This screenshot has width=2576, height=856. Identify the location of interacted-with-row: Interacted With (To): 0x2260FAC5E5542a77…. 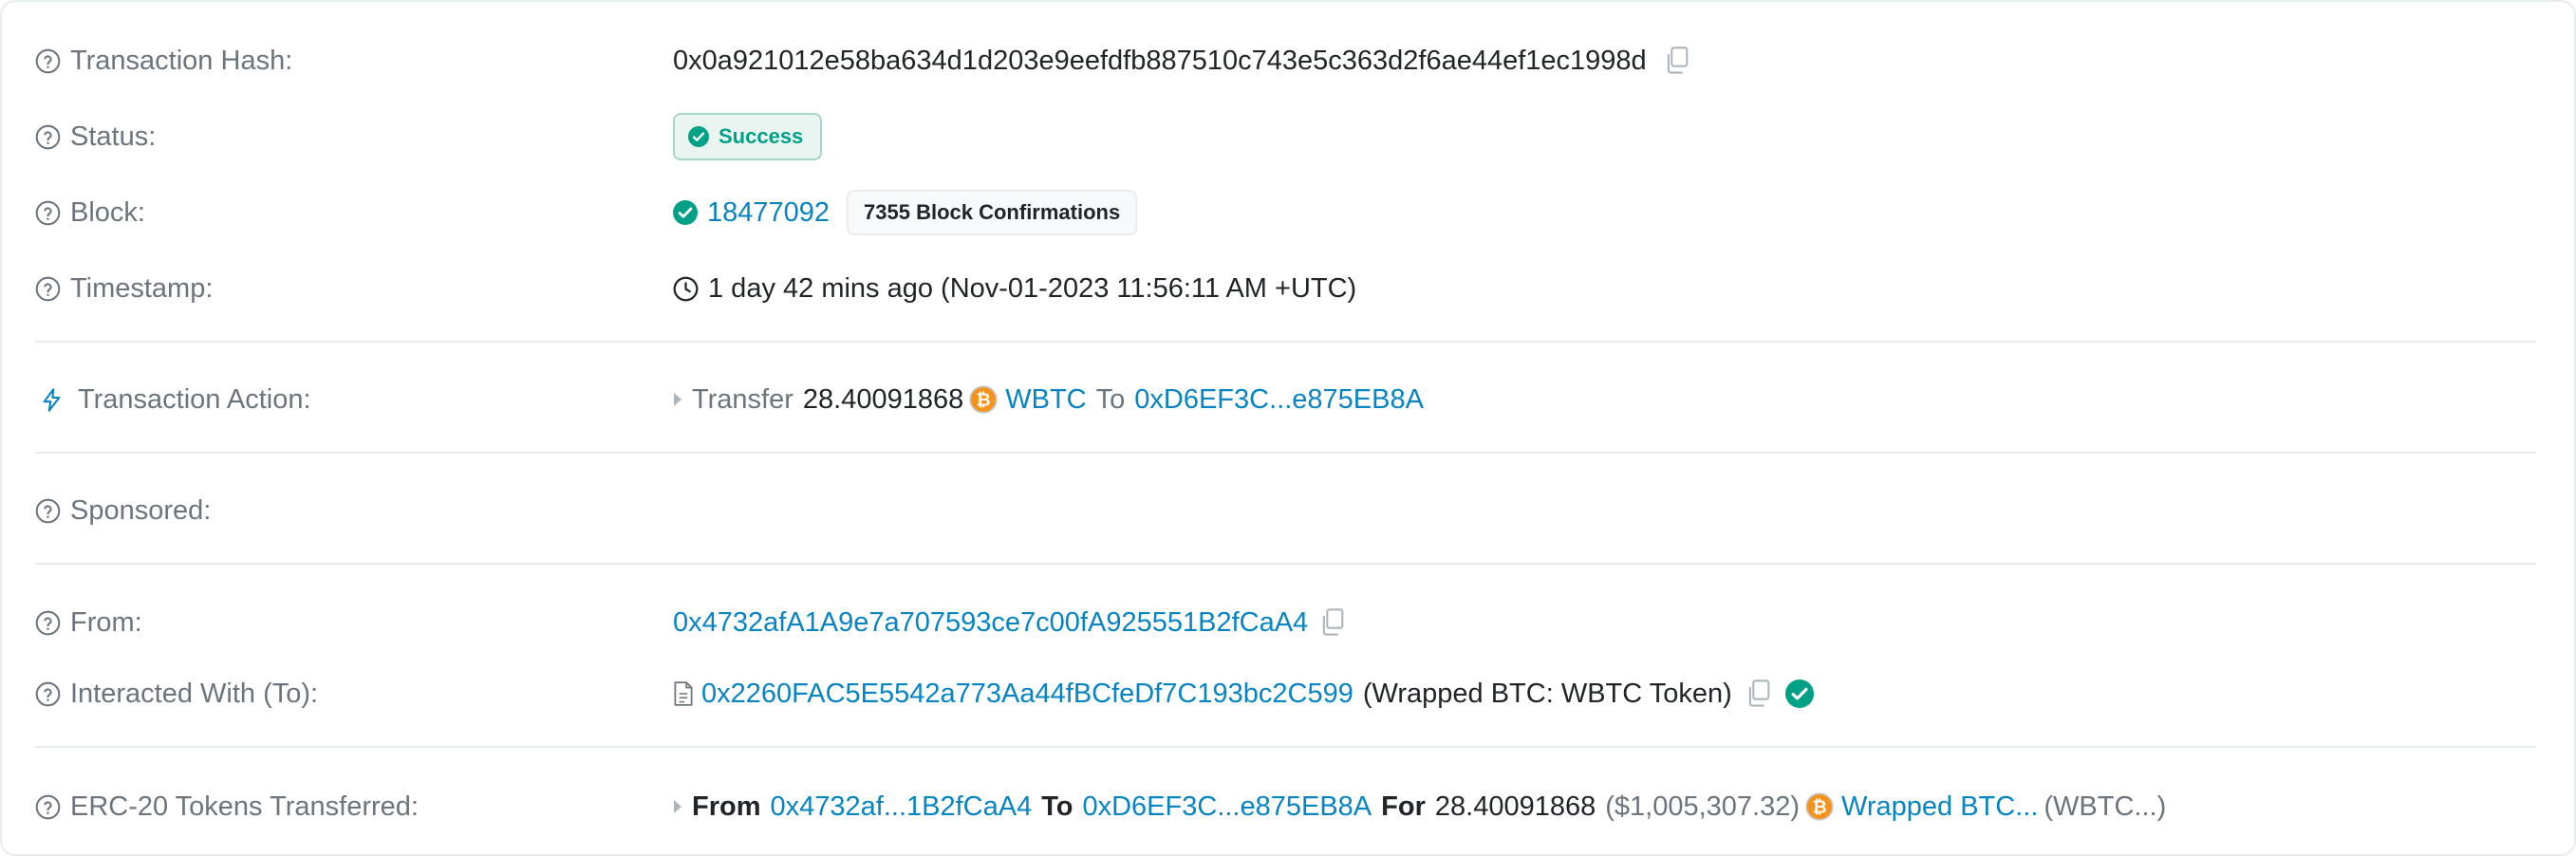
(1286, 694).